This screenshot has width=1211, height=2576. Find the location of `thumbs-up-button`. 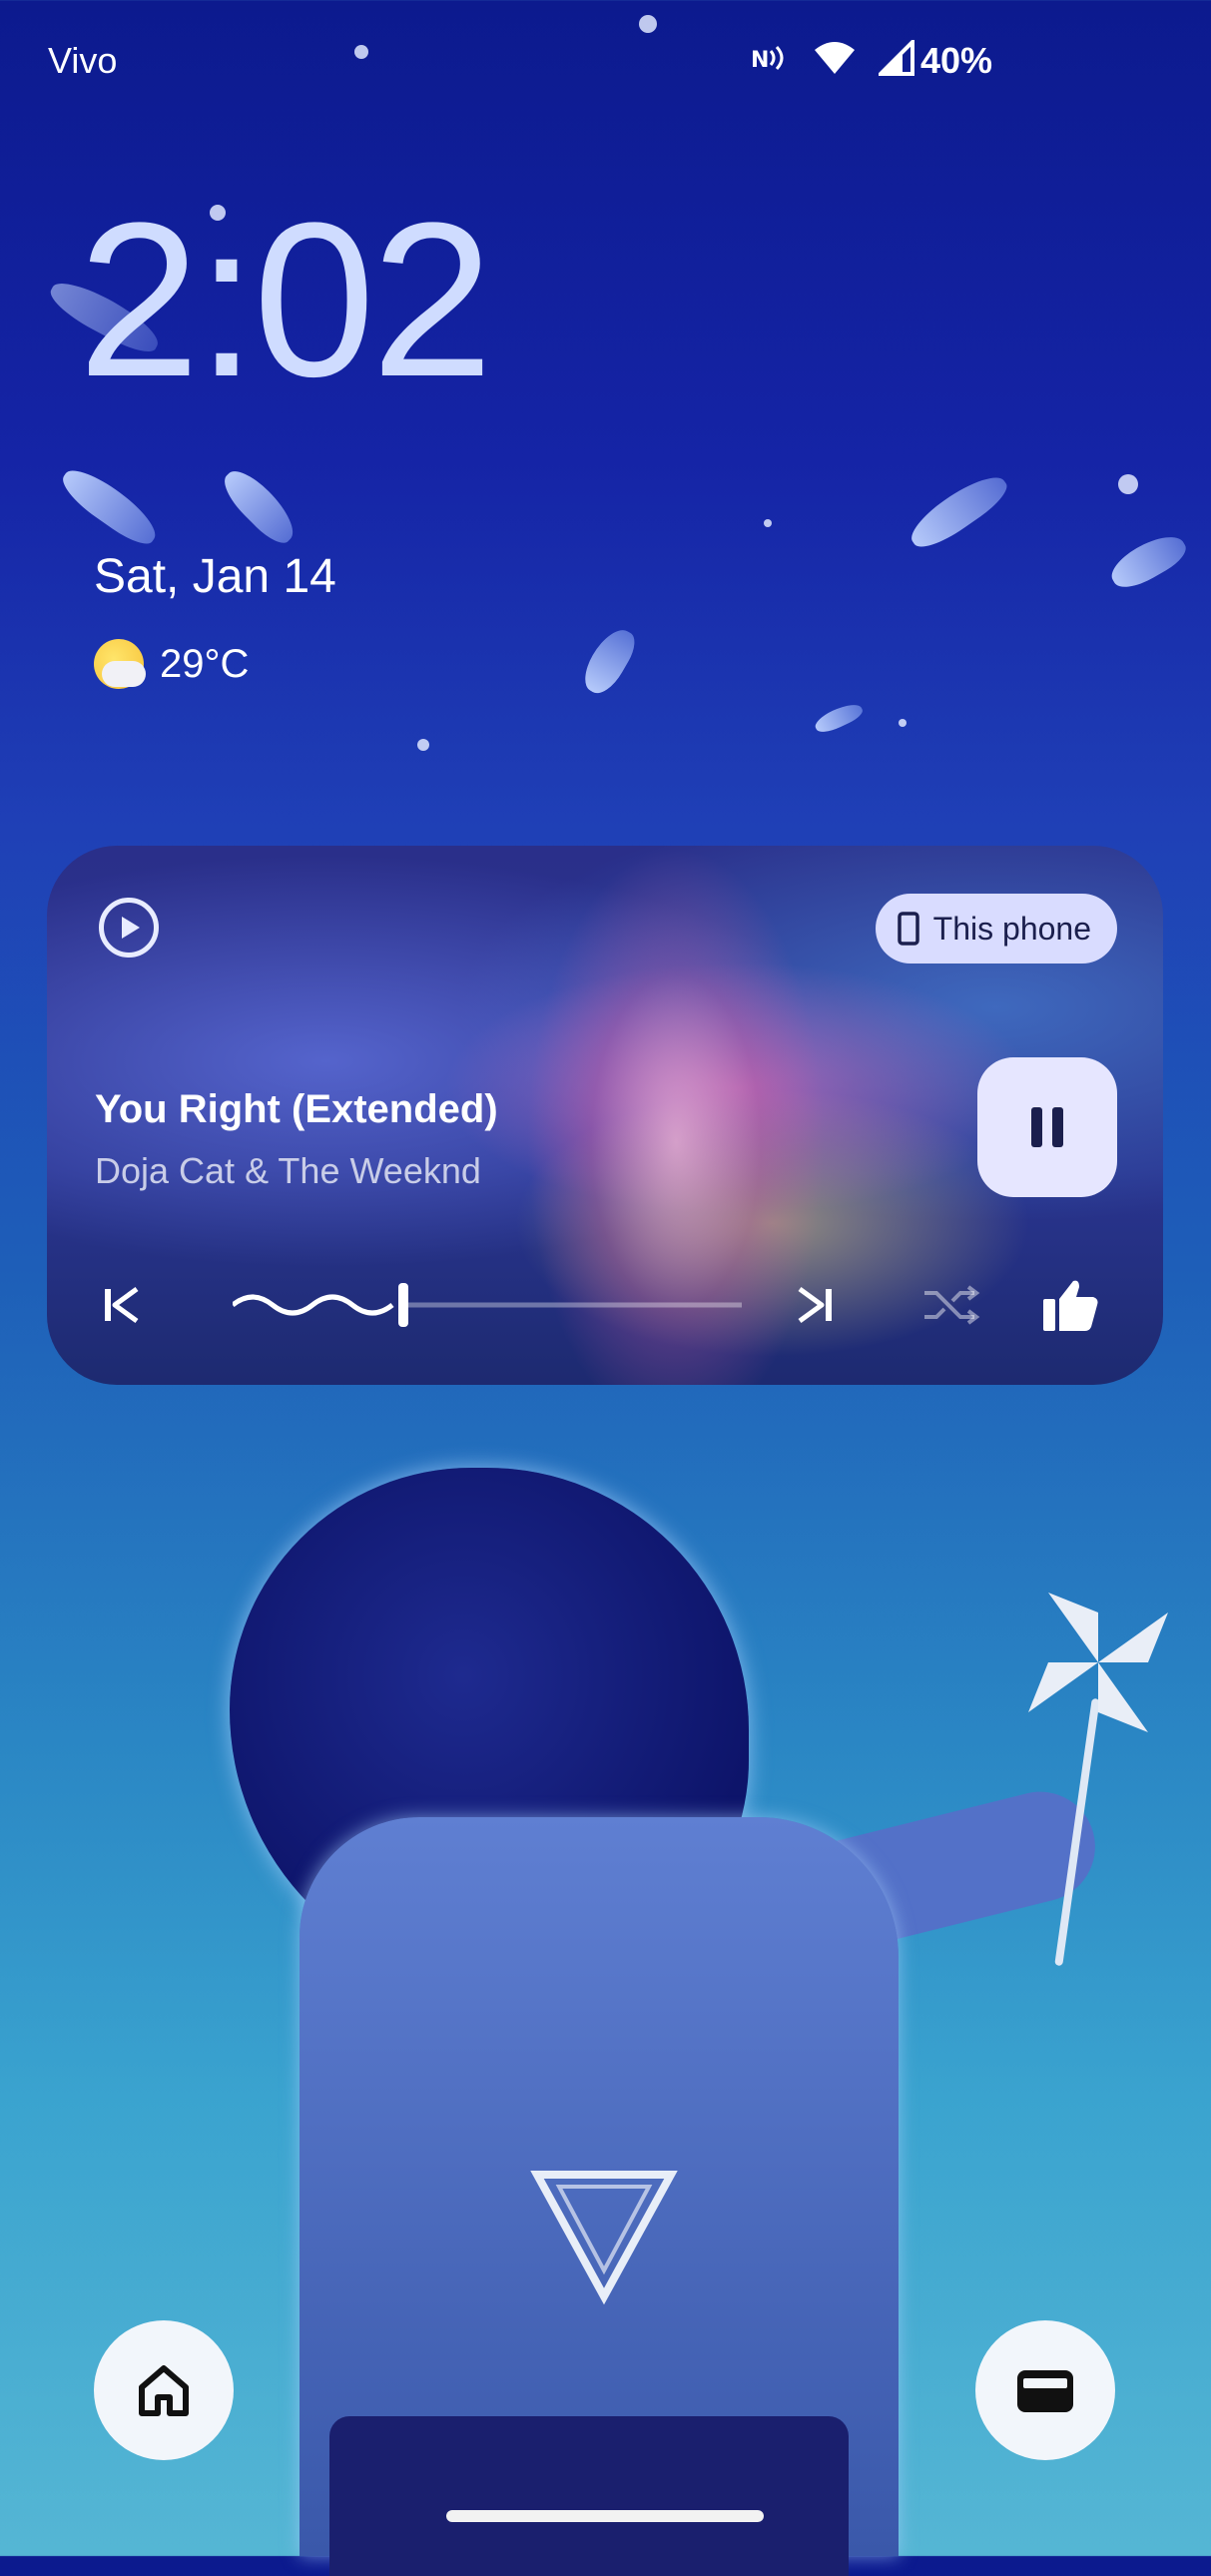

thumbs-up-button is located at coordinates (1070, 1305).